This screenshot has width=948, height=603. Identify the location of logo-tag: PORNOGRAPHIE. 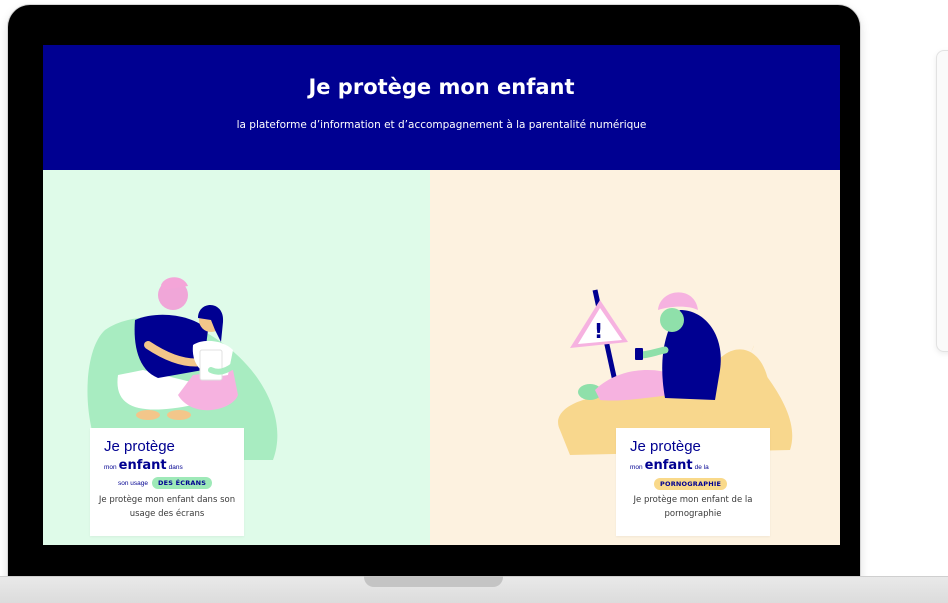
(691, 484).